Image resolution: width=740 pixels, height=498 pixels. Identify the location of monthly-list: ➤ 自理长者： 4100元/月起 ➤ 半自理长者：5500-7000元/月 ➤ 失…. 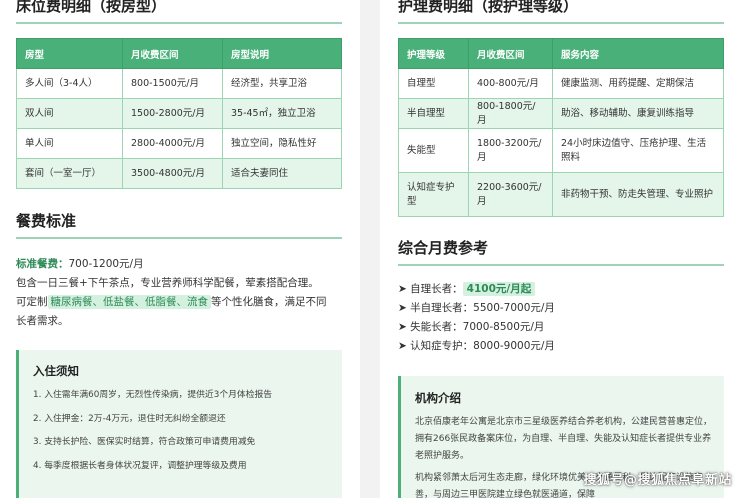
(563, 318).